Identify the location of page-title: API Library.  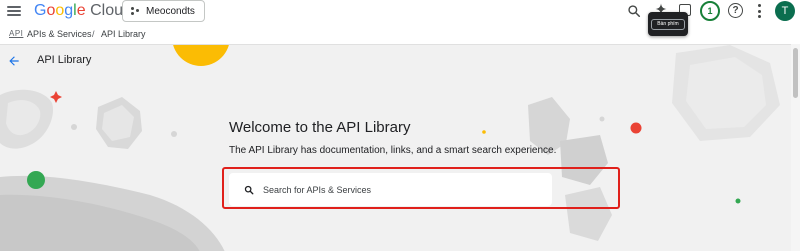
(64, 60).